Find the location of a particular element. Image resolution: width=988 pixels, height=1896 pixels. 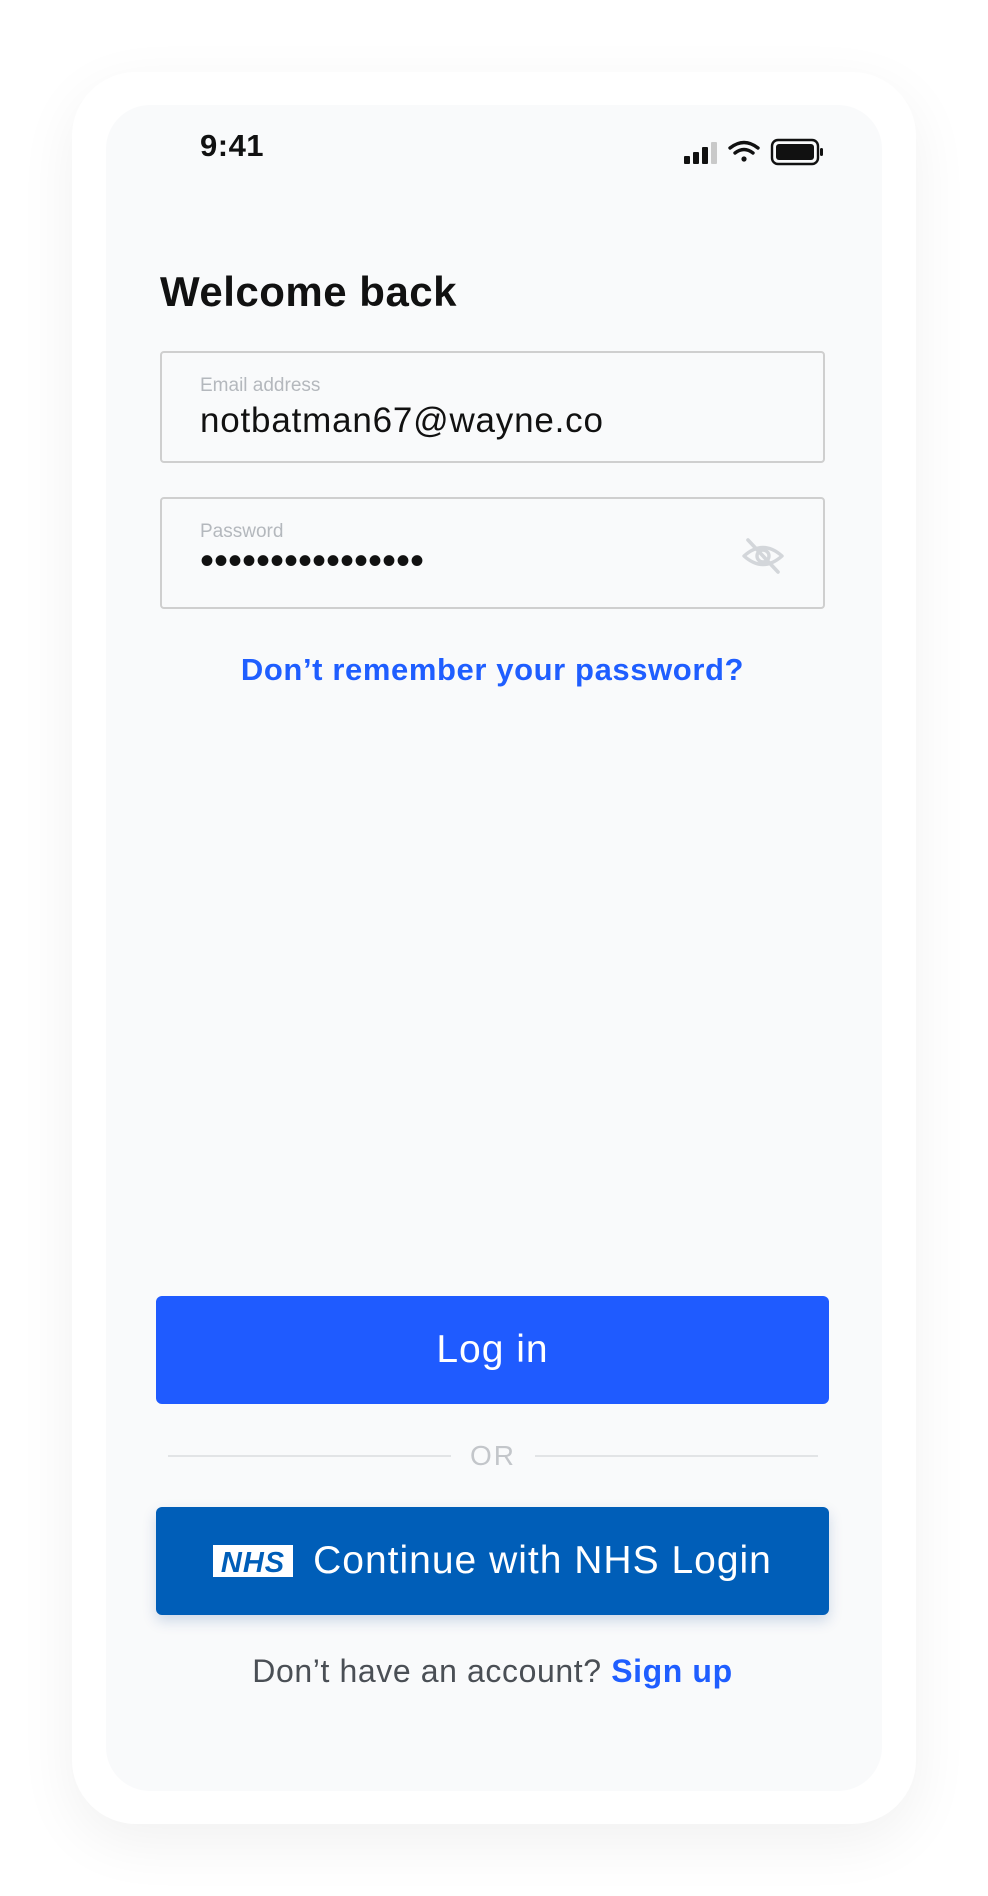

email-field-label: Email address is located at coordinates (260, 385).